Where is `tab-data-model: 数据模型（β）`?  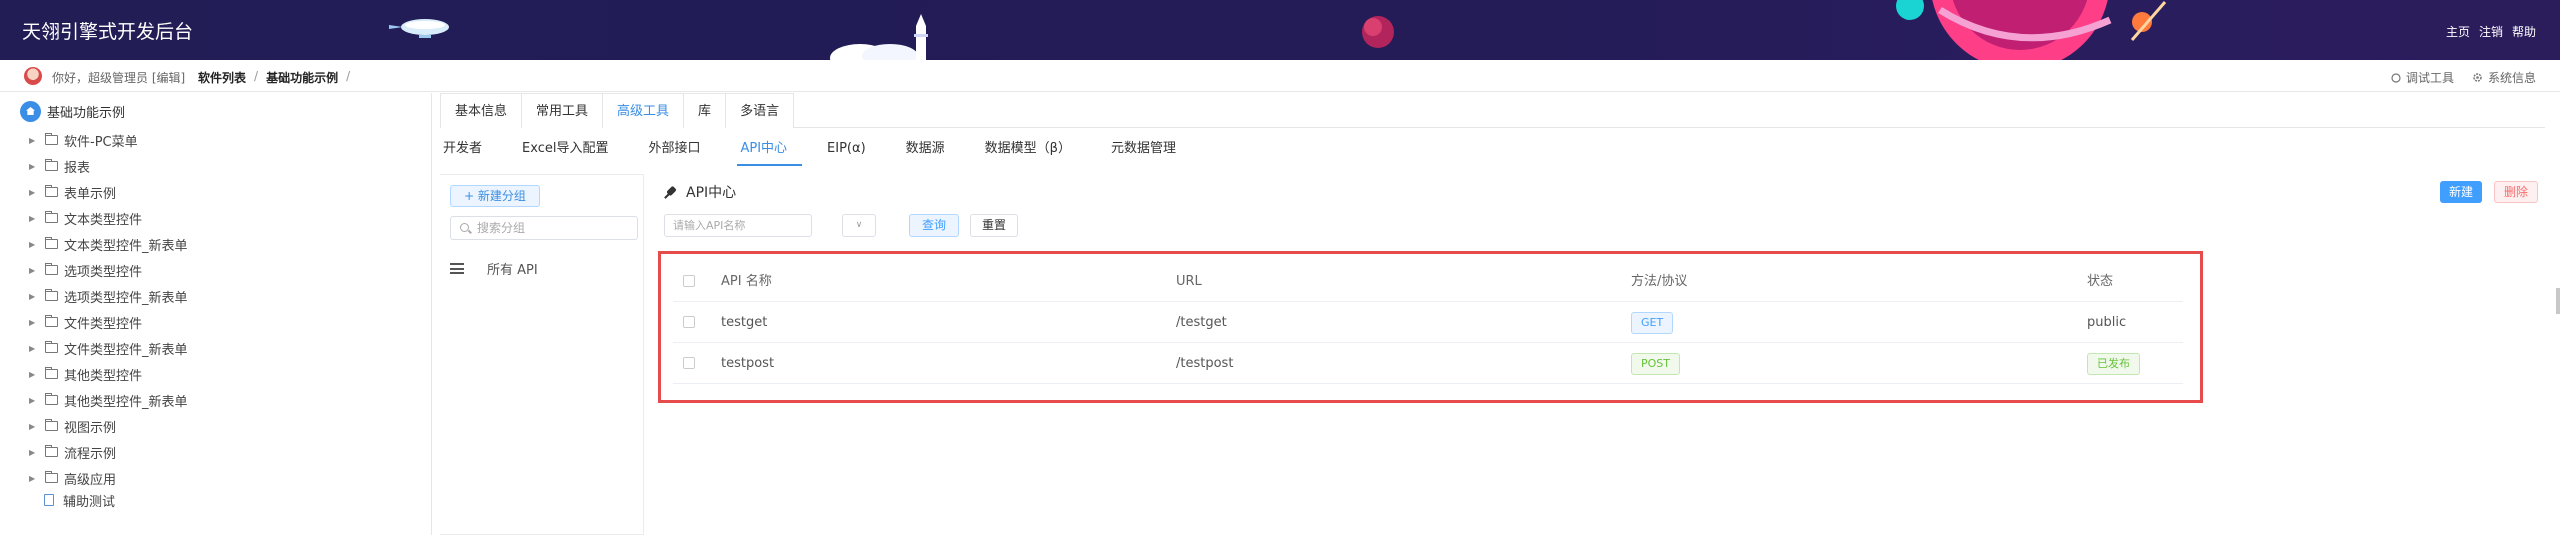 tab-data-model: 数据模型（β） is located at coordinates (1034, 151).